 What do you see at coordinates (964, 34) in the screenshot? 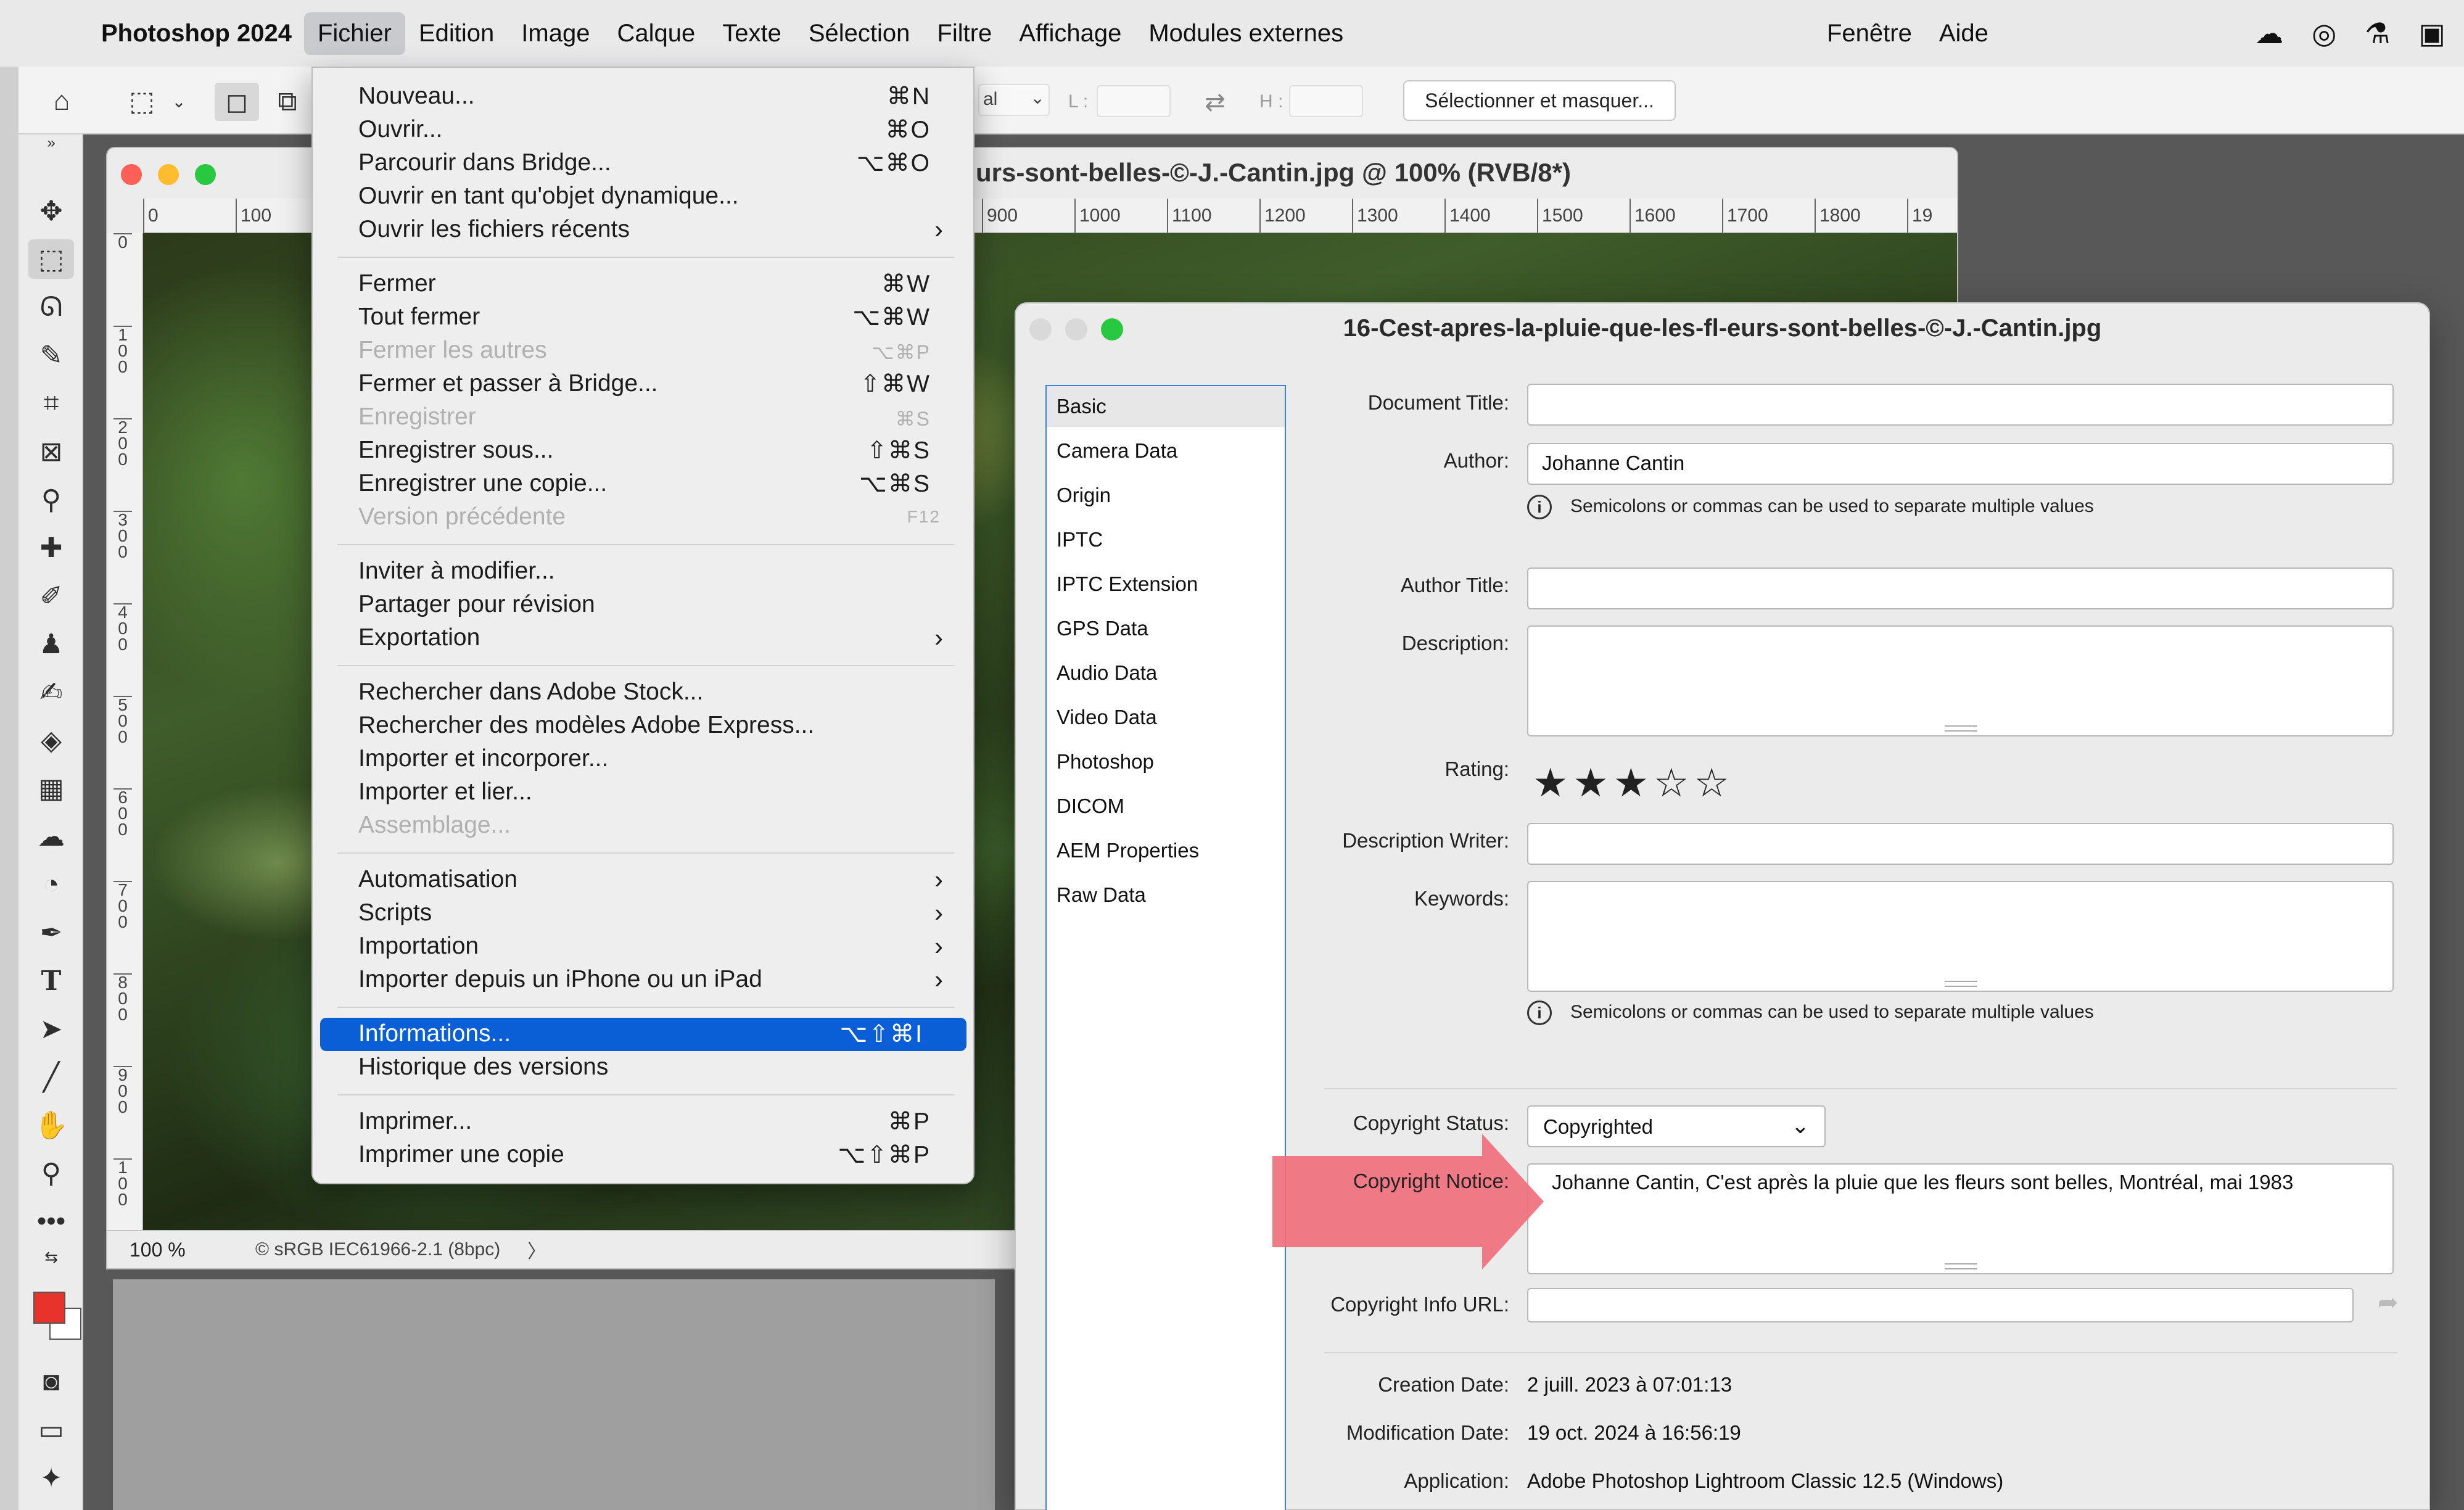
I see `menu-filtre: Filtre` at bounding box center [964, 34].